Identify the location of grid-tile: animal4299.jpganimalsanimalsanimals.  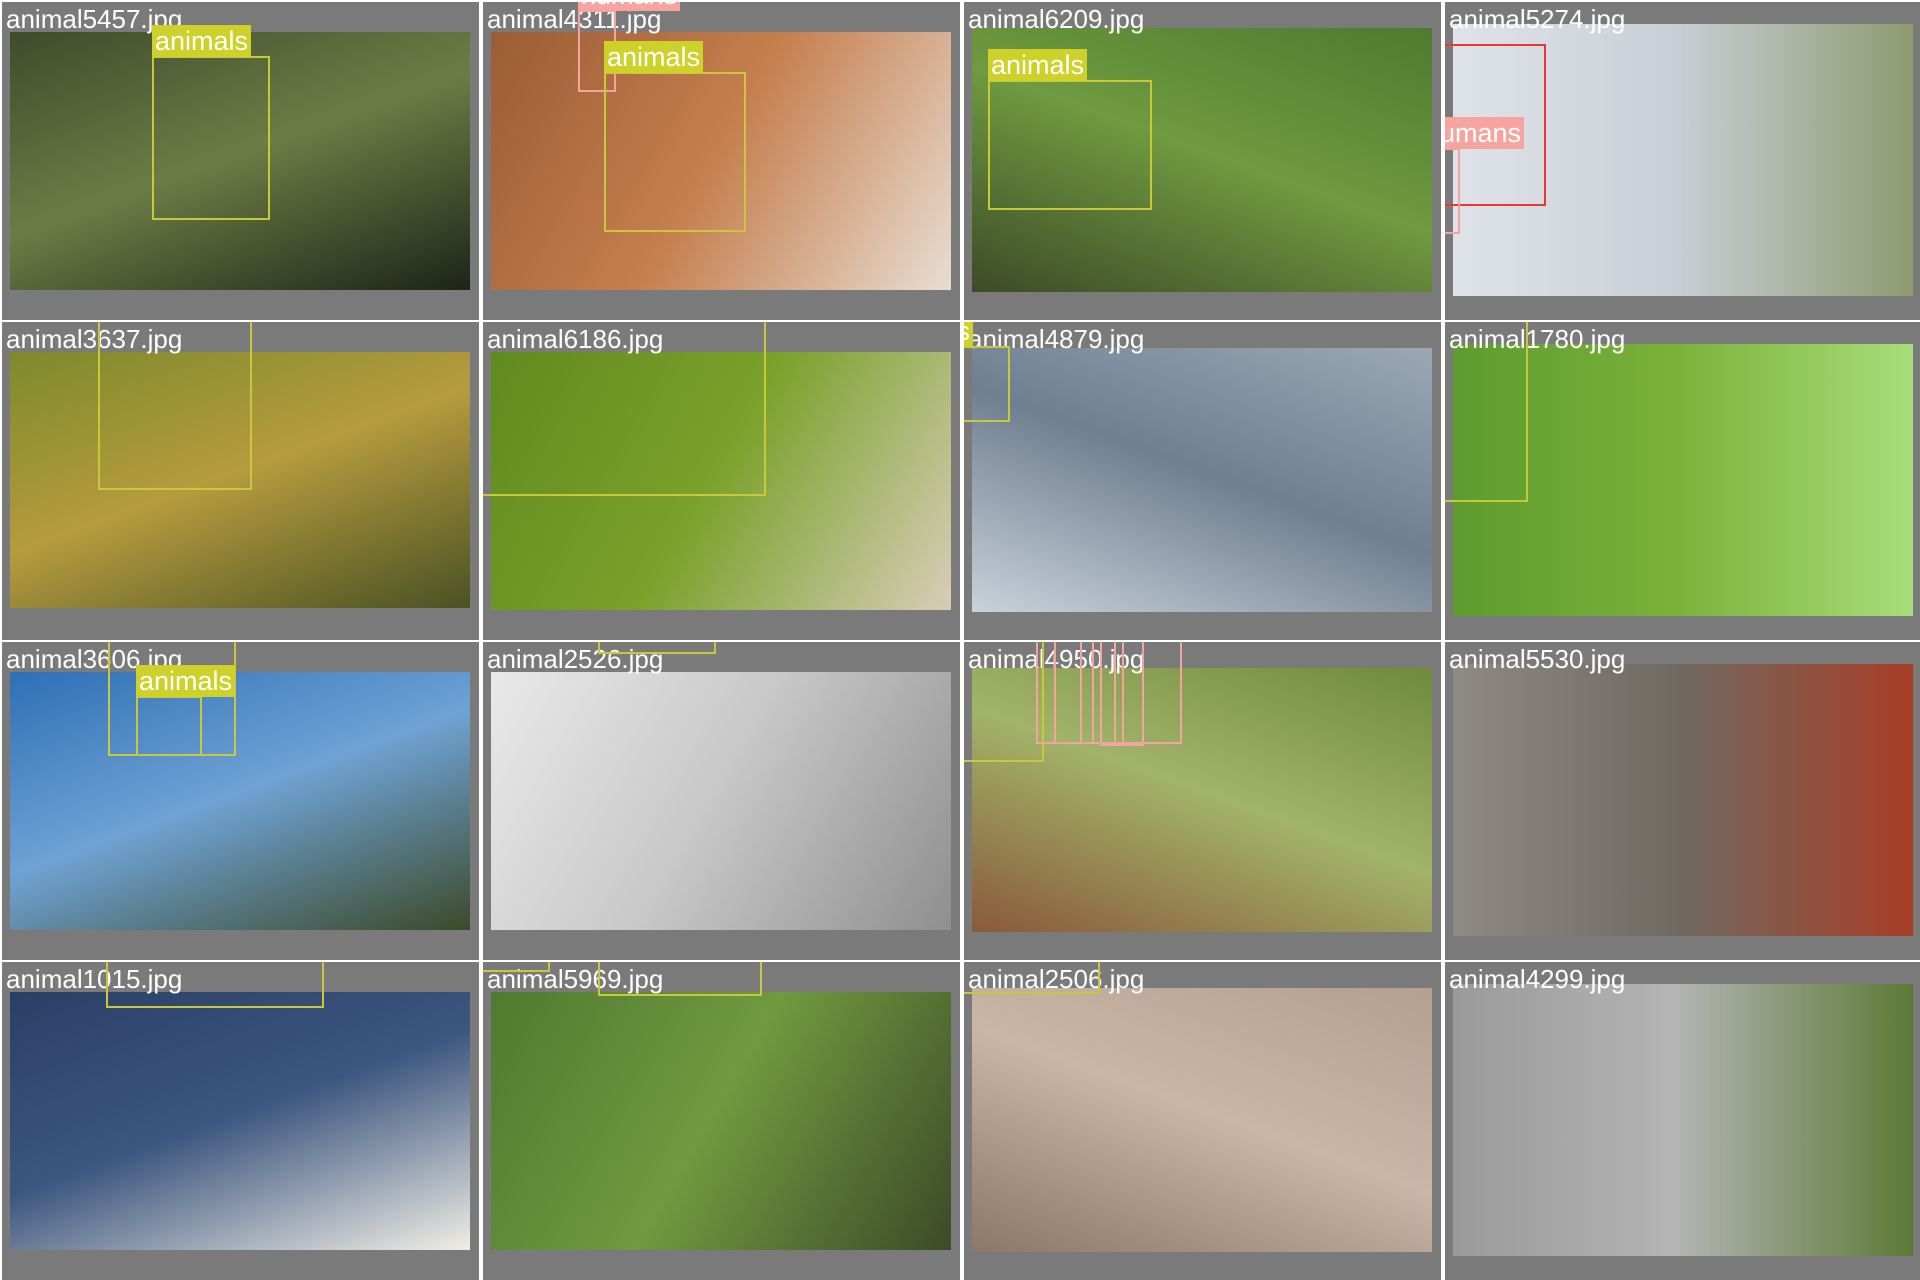
(1682, 1121).